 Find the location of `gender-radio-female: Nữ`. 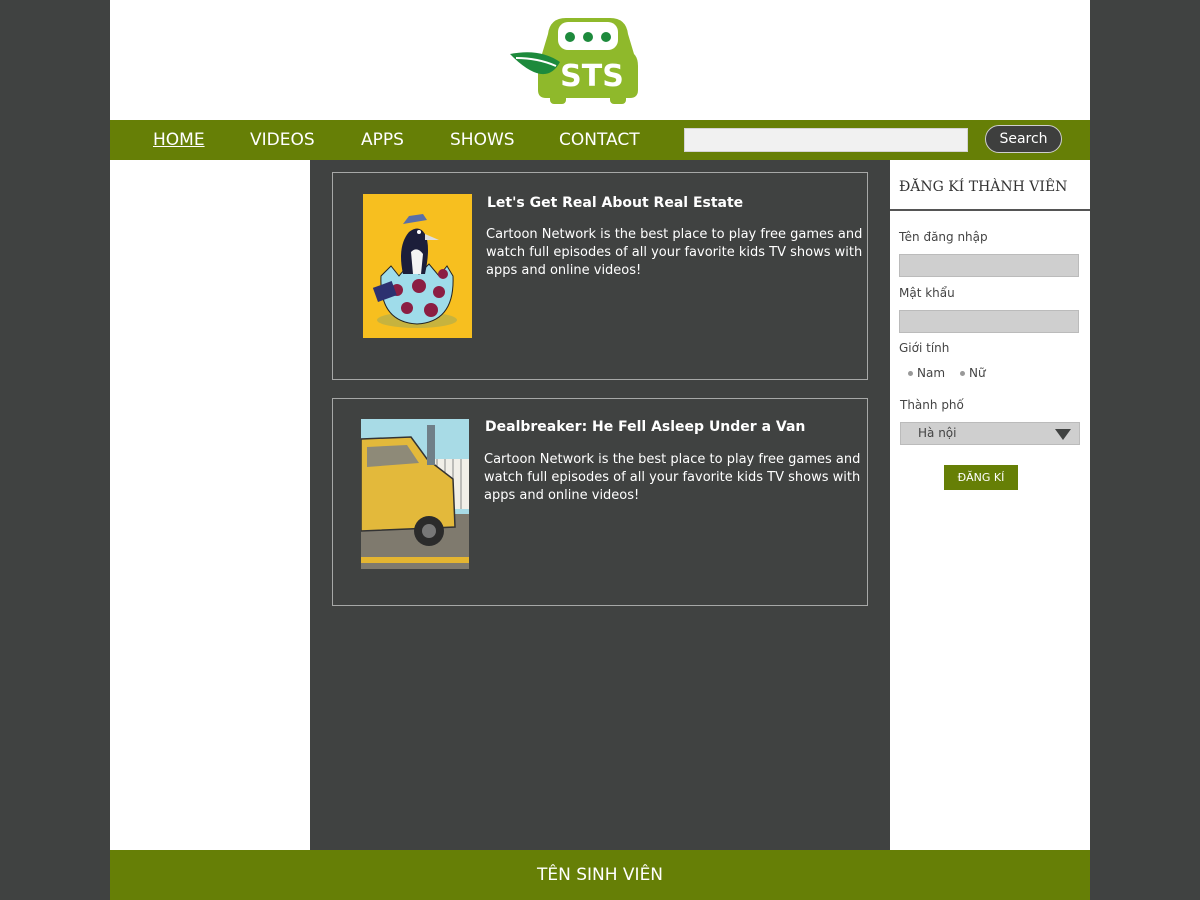

gender-radio-female: Nữ is located at coordinates (973, 373).